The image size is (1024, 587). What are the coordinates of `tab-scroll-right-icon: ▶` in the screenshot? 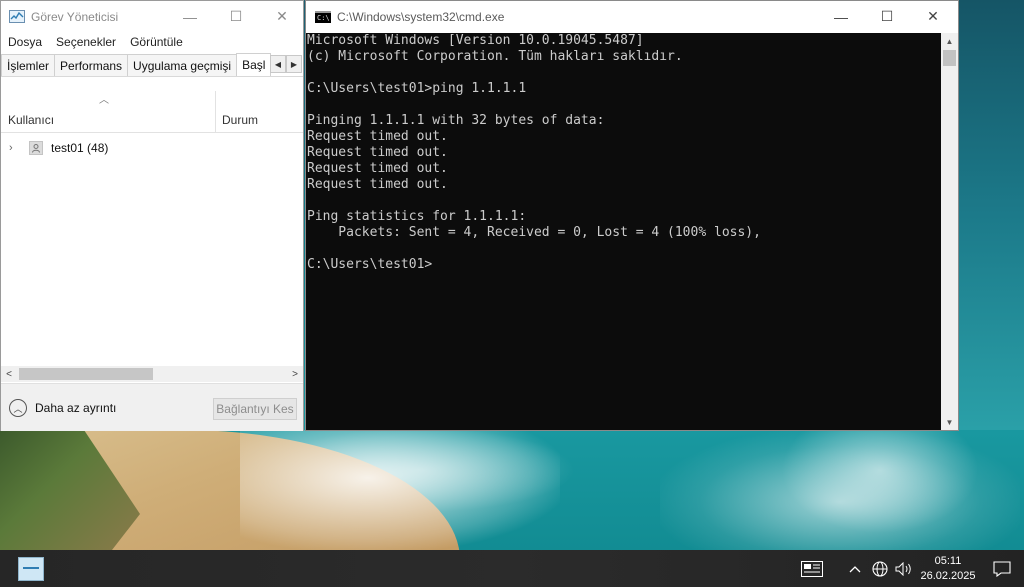 It's located at (294, 64).